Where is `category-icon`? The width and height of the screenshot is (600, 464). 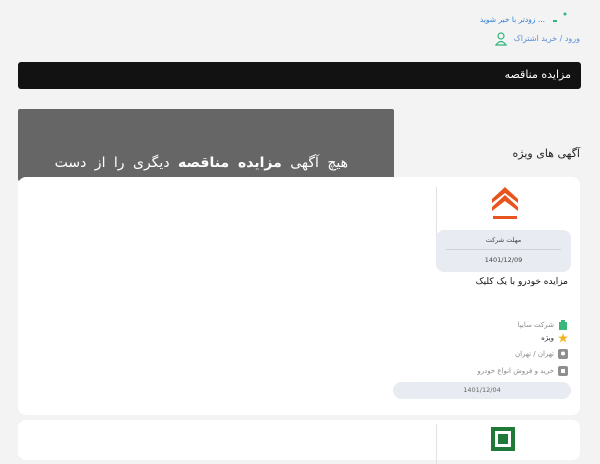
category-icon is located at coordinates (563, 371).